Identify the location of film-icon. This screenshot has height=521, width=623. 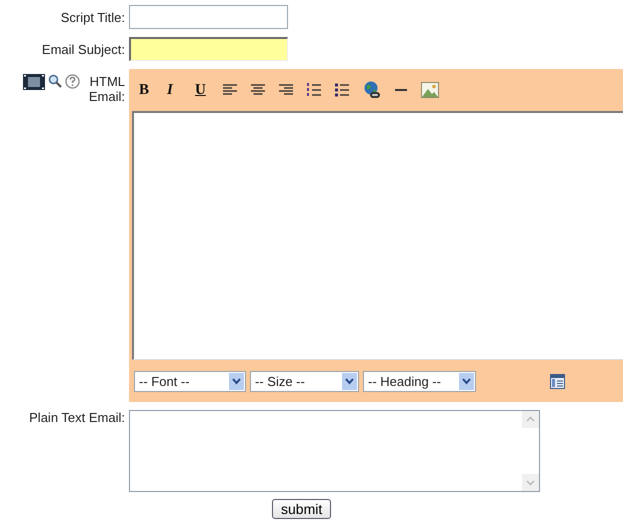
(34, 82).